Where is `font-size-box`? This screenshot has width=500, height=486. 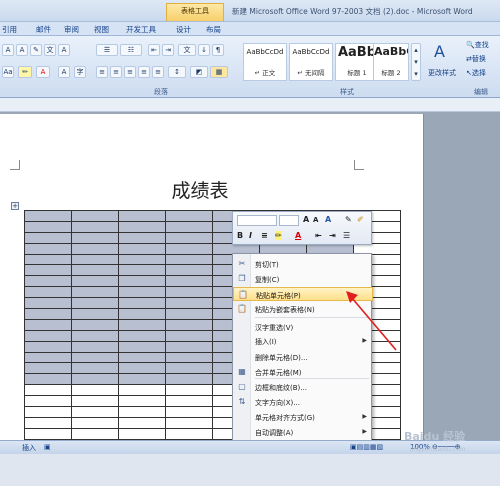 font-size-box is located at coordinates (289, 220).